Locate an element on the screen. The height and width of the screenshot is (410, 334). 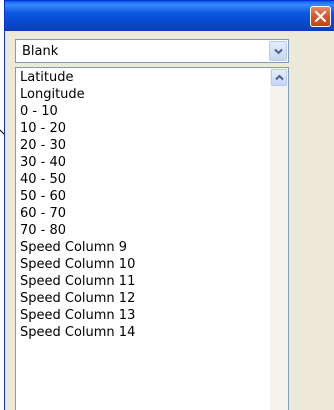
close-button is located at coordinates (320, 16).